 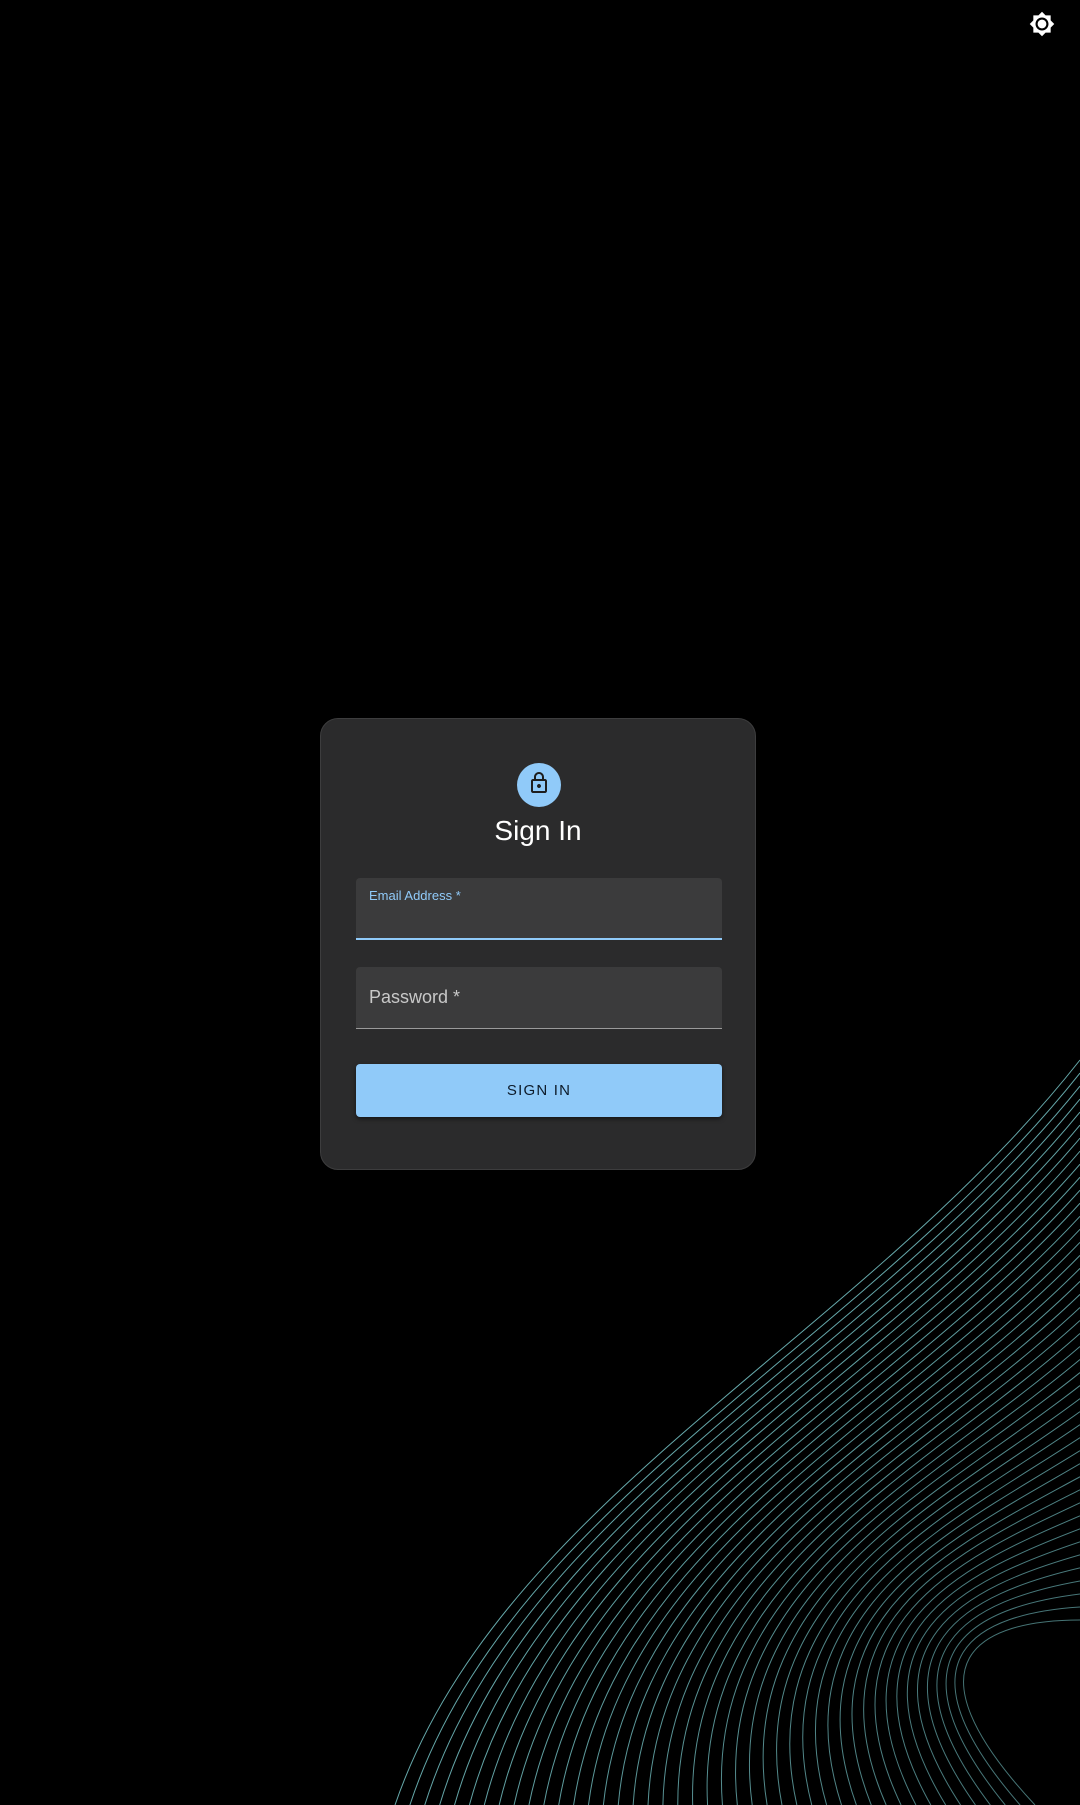 I want to click on email-field-label: Email Address *, so click(x=415, y=895).